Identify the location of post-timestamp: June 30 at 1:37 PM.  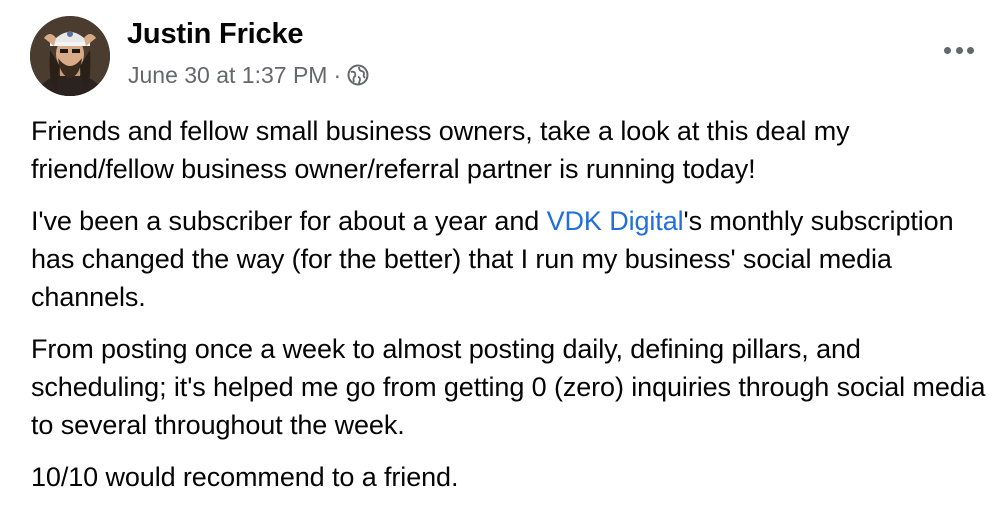
(227, 75).